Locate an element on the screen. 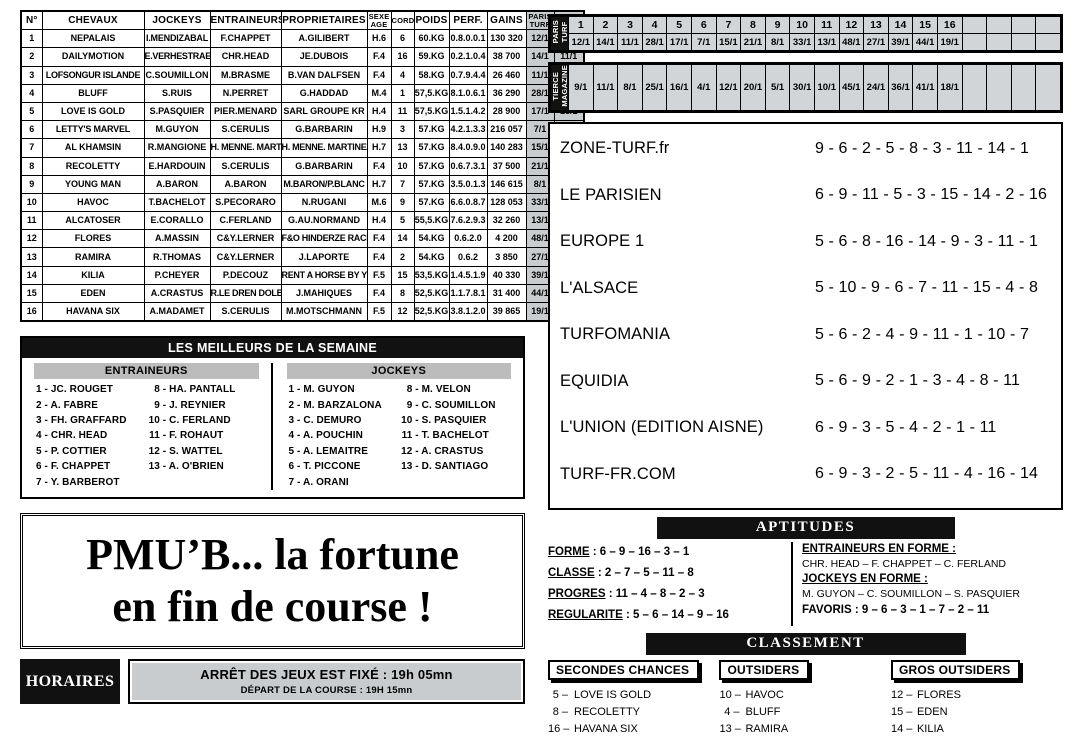 This screenshot has width=1080, height=748. tierce-grid-label: TIERCE MAGAZINE is located at coordinates (559, 87).